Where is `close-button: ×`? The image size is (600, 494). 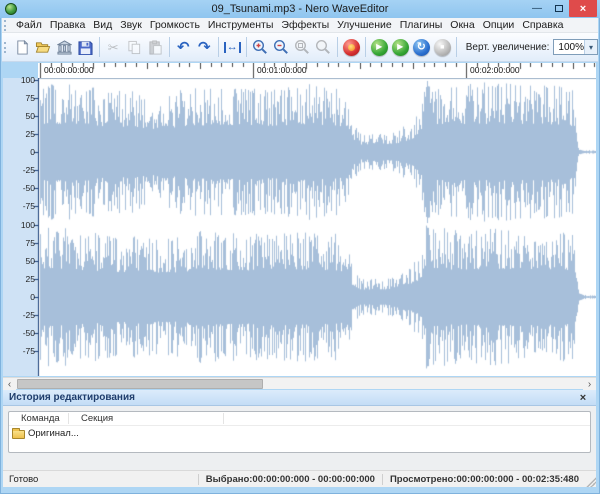
close-button: × is located at coordinates (583, 8).